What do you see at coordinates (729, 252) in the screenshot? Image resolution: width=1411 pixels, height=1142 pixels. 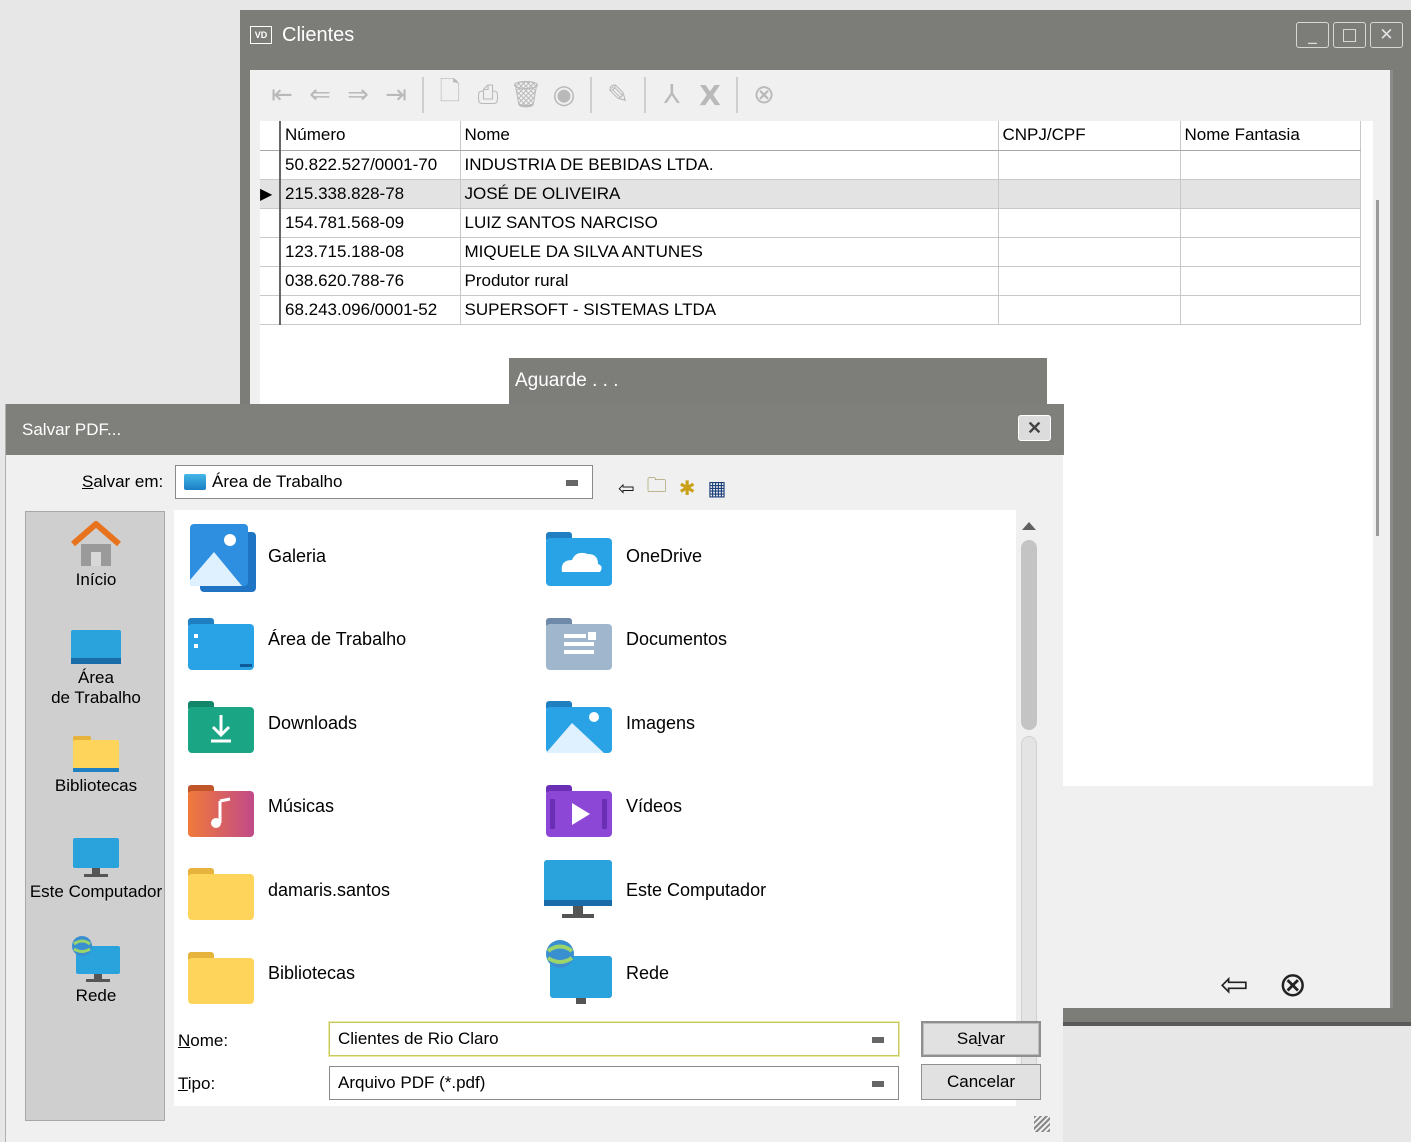 I see `cell-nome: MIQUELE DA SILVA ANTUNES` at bounding box center [729, 252].